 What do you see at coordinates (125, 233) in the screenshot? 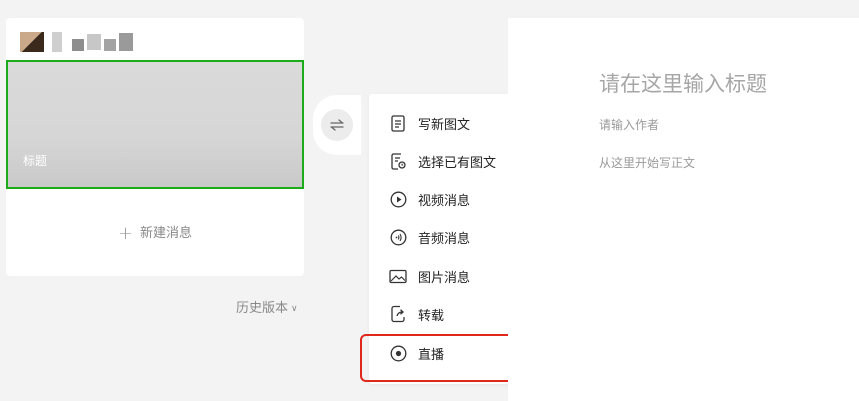
I see `plus-icon: +` at bounding box center [125, 233].